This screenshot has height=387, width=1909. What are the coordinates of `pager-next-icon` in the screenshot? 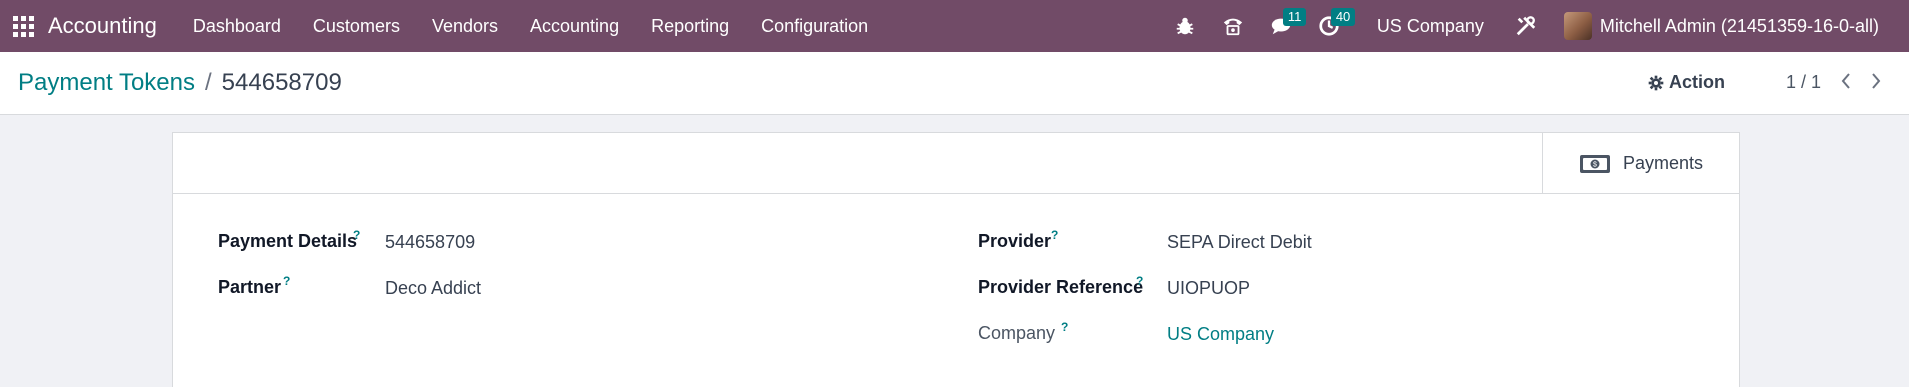 It's located at (1876, 81).